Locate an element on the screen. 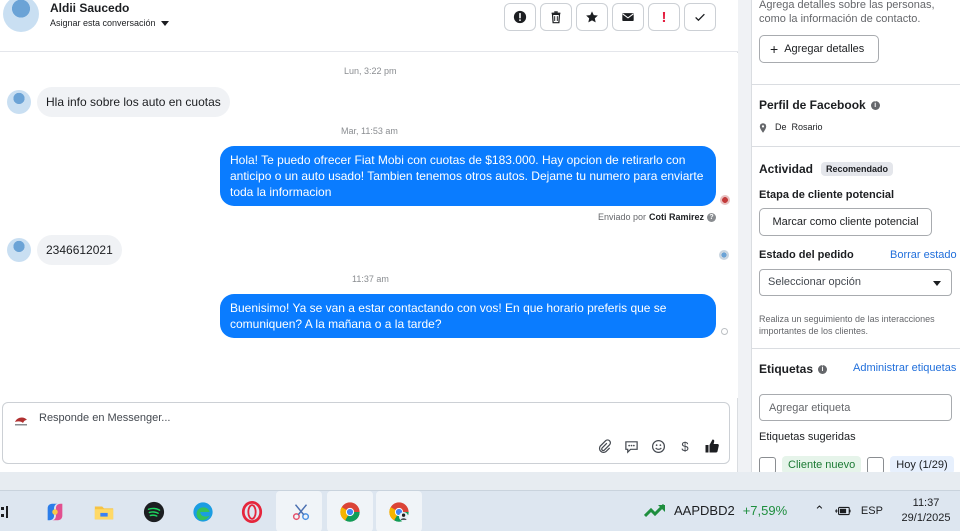  alert-circle-icon is located at coordinates (520, 17).